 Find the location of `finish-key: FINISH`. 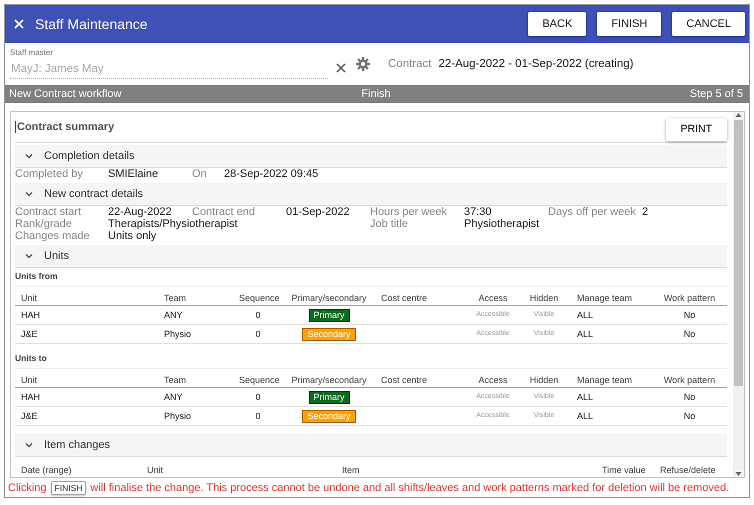

finish-key: FINISH is located at coordinates (68, 488).